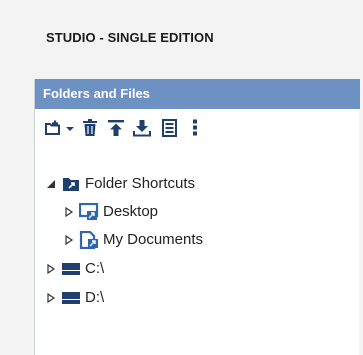 The height and width of the screenshot is (355, 363). I want to click on tree-item-label: My Documents, so click(153, 239).